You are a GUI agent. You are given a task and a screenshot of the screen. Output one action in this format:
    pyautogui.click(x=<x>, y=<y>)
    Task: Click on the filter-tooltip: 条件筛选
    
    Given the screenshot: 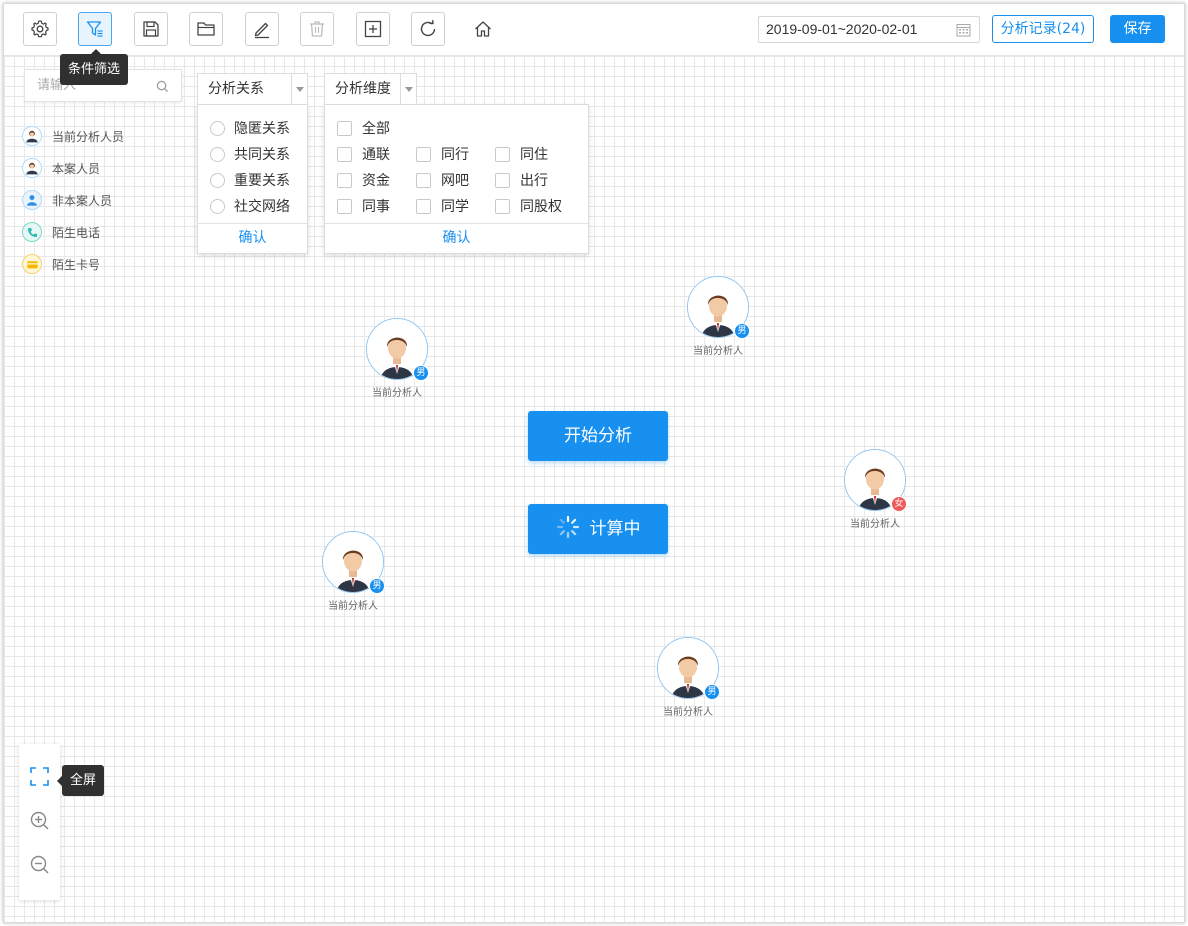 What is the action you would take?
    pyautogui.click(x=94, y=67)
    